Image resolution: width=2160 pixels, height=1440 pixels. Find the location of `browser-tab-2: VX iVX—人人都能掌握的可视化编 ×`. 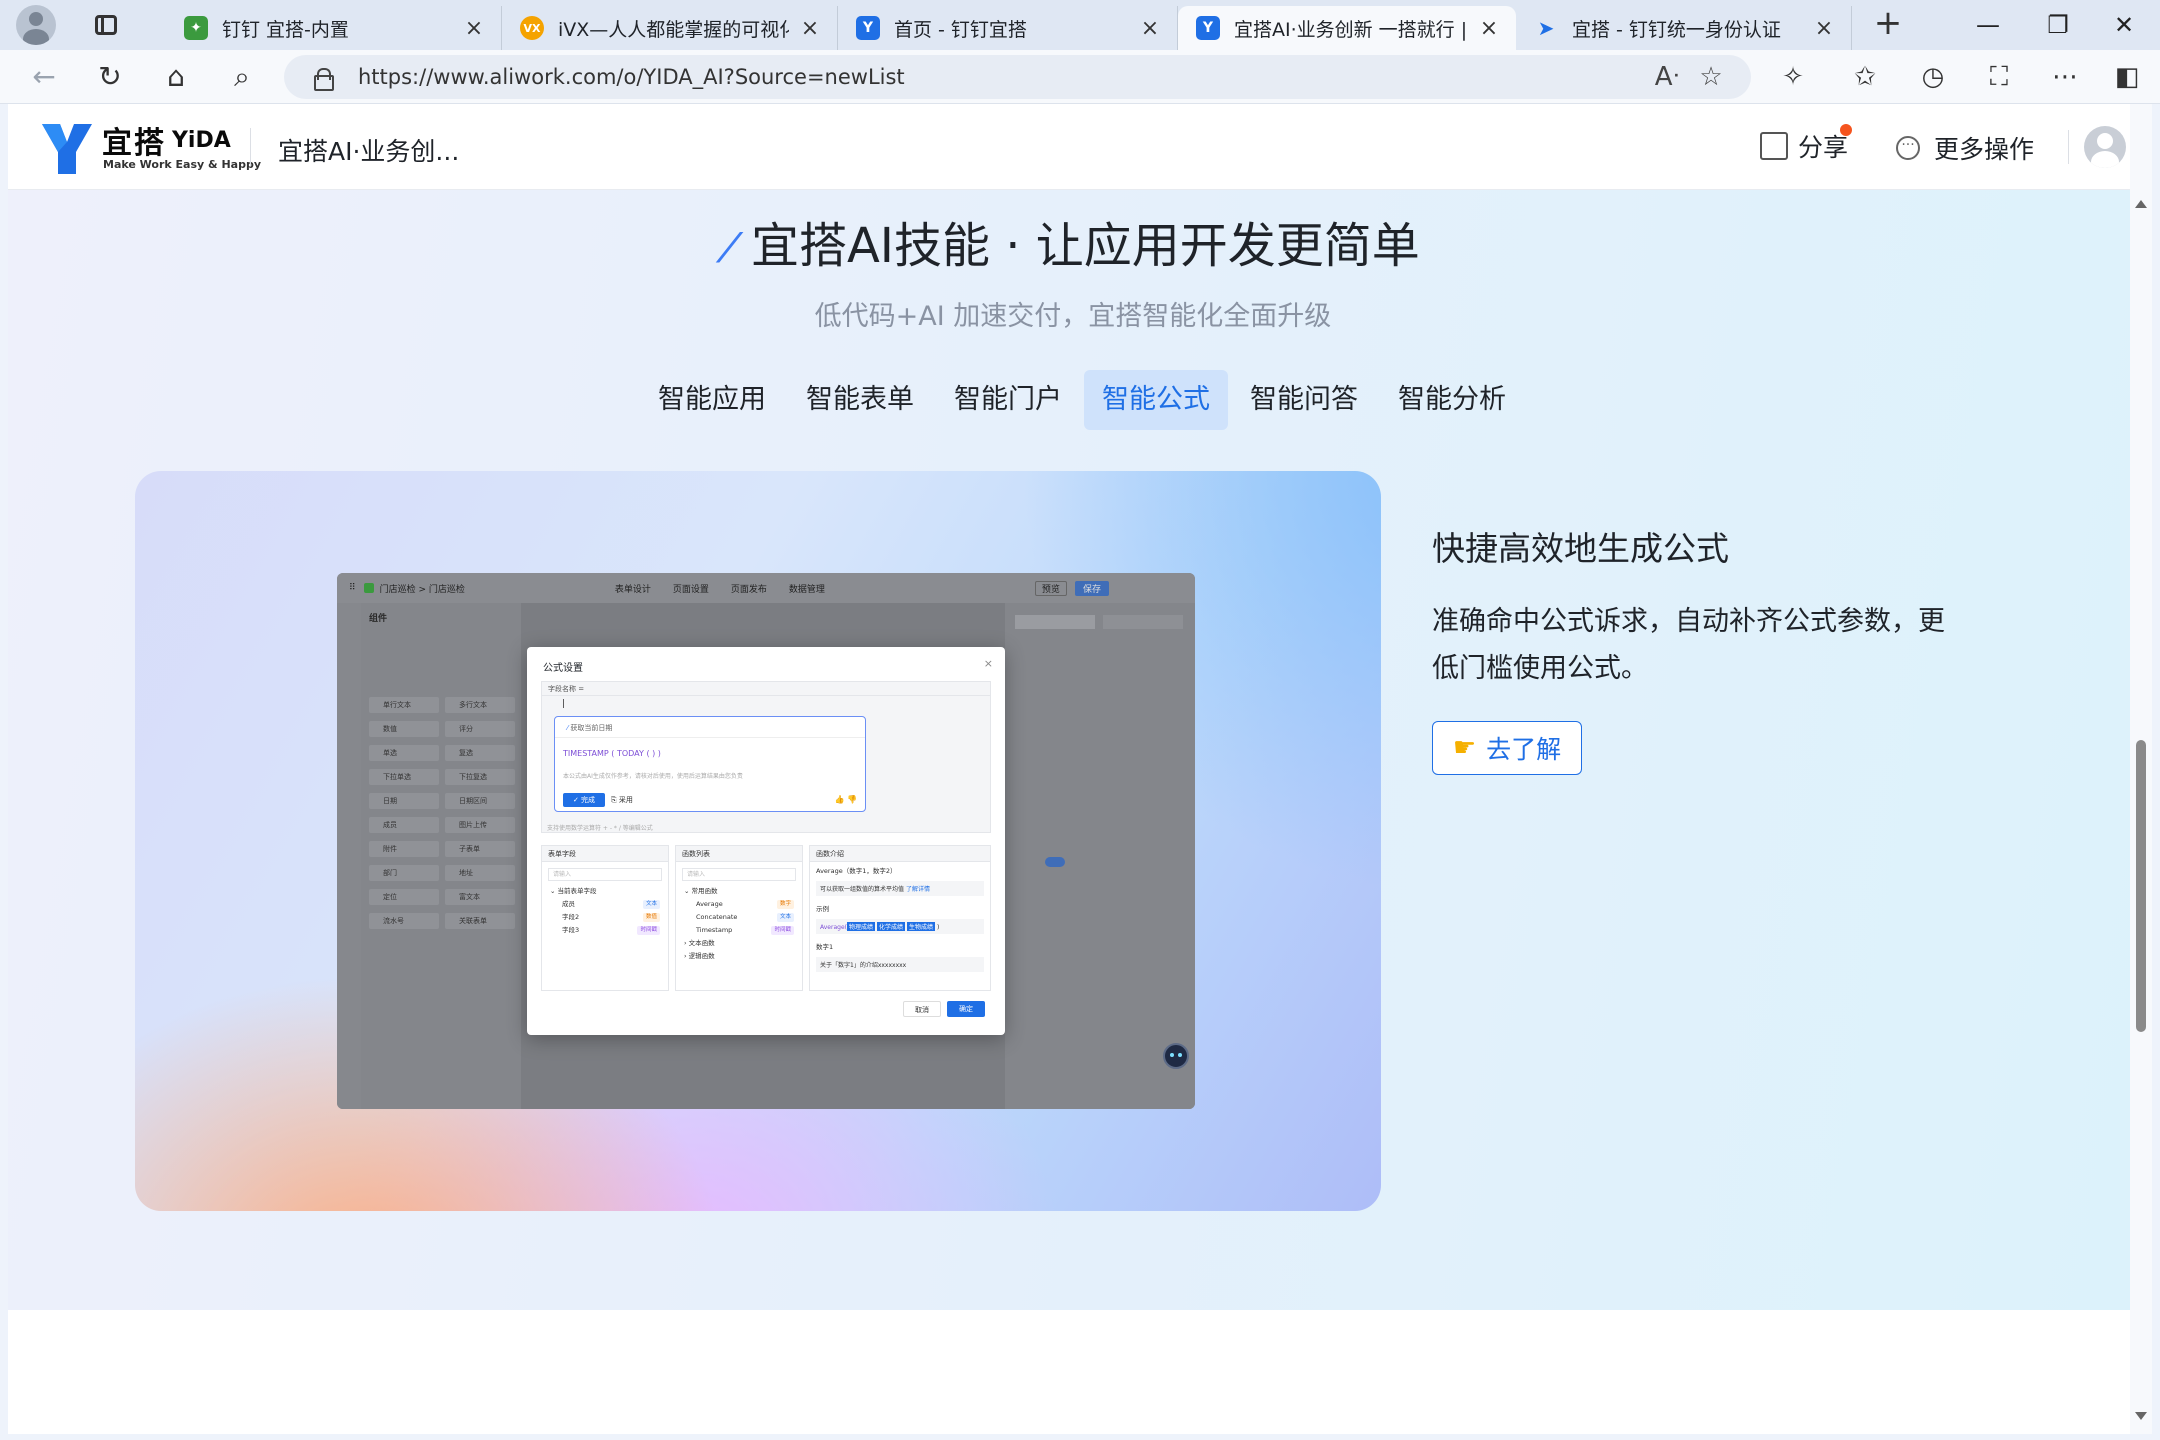

browser-tab-2: VX iVX—人人都能掌握的可视化编 × is located at coordinates (670, 28).